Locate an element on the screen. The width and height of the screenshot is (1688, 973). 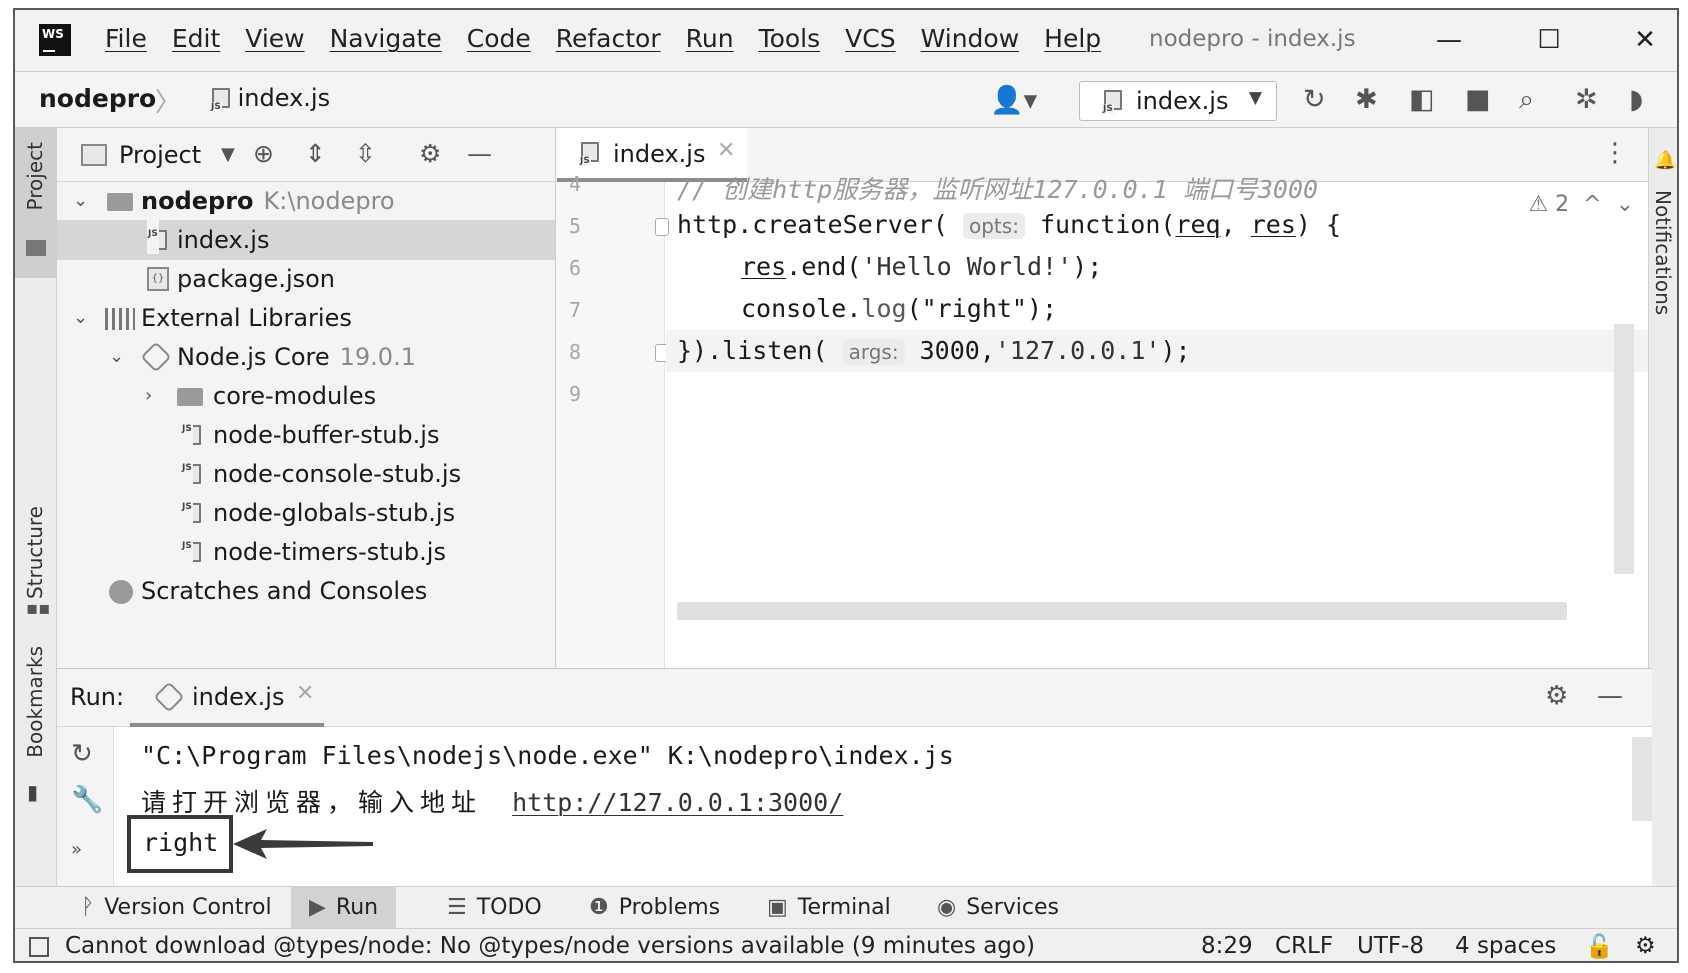
console-url-link: http://127.0.0.1:3000/ is located at coordinates (677, 802).